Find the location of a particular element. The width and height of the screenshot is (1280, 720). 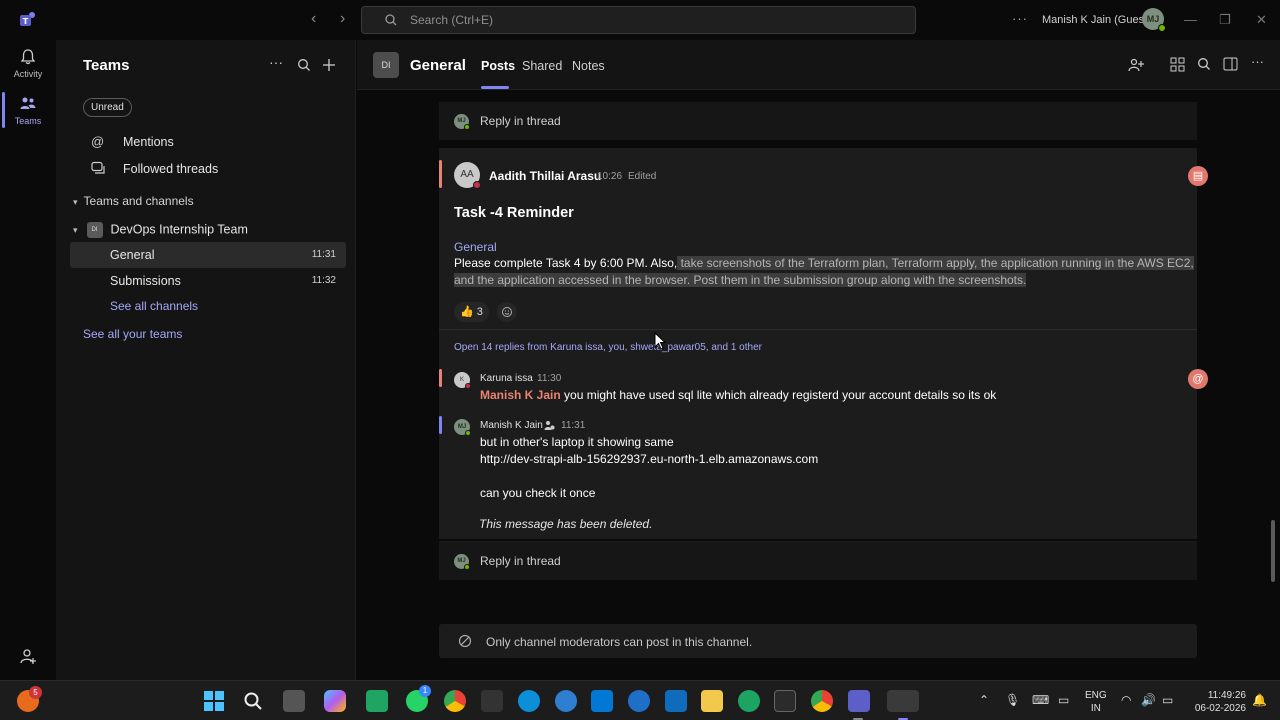

team-name: DevOps Internship Team is located at coordinates (179, 229).